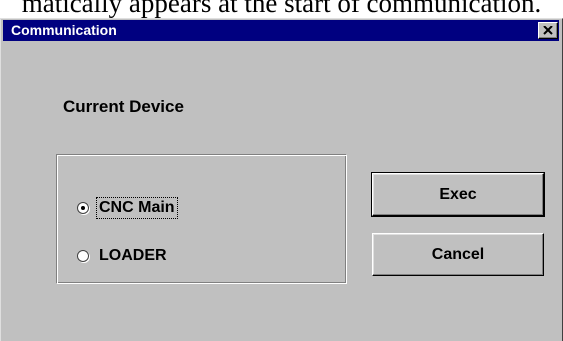 The image size is (563, 341). What do you see at coordinates (458, 254) in the screenshot?
I see `cancel-button: Cancel` at bounding box center [458, 254].